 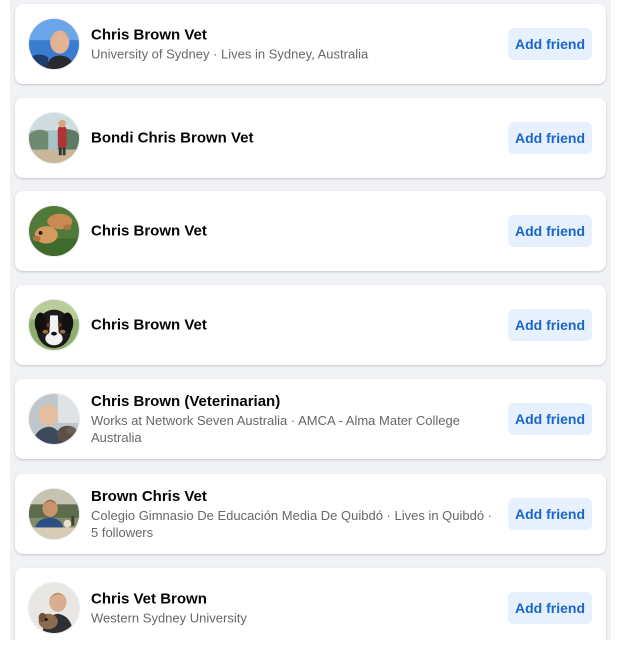 I want to click on result-card: Bondi Chris Brown Vet Add friend, so click(x=310, y=138).